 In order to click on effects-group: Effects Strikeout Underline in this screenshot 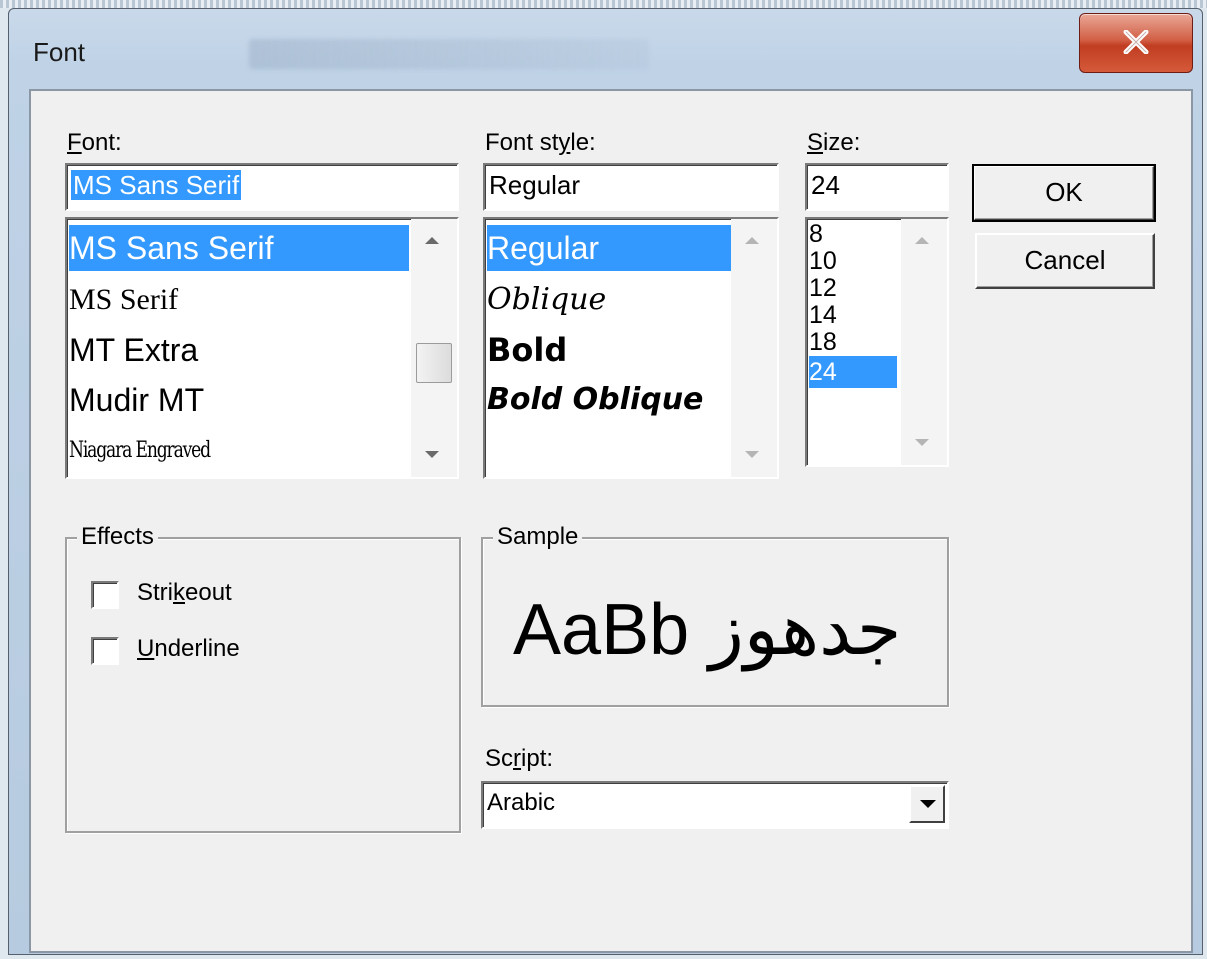, I will do `click(263, 678)`.